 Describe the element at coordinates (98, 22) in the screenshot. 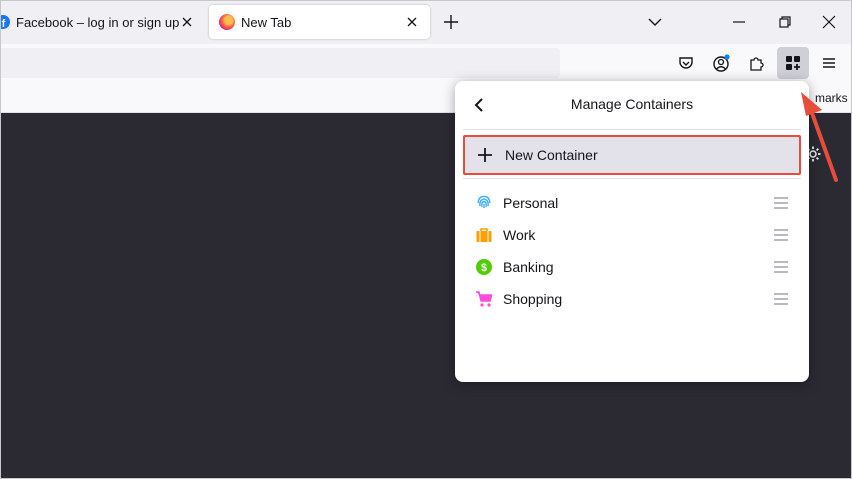

I see `tab-label: Facebook – log in or sign up` at that location.